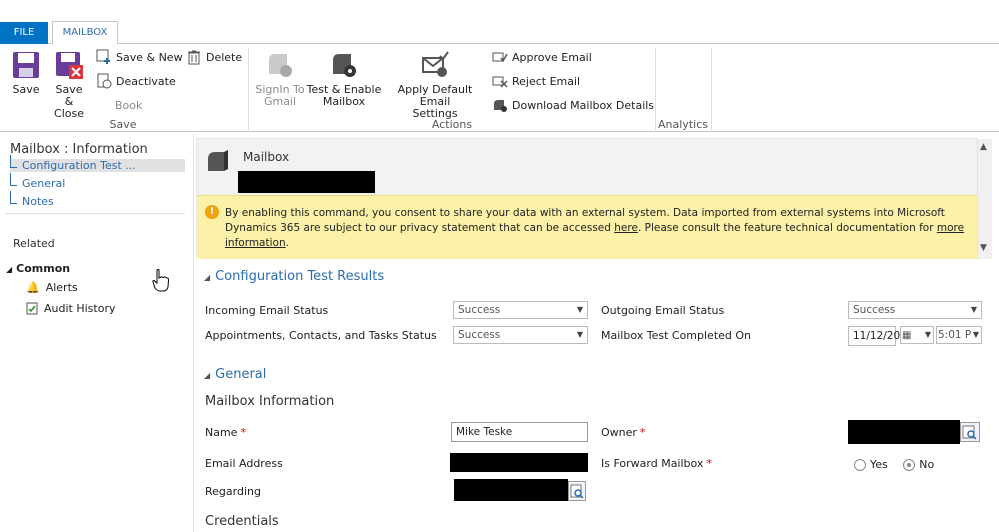 The height and width of the screenshot is (532, 999). What do you see at coordinates (452, 124) in the screenshot?
I see `actions-group-label: Actions` at bounding box center [452, 124].